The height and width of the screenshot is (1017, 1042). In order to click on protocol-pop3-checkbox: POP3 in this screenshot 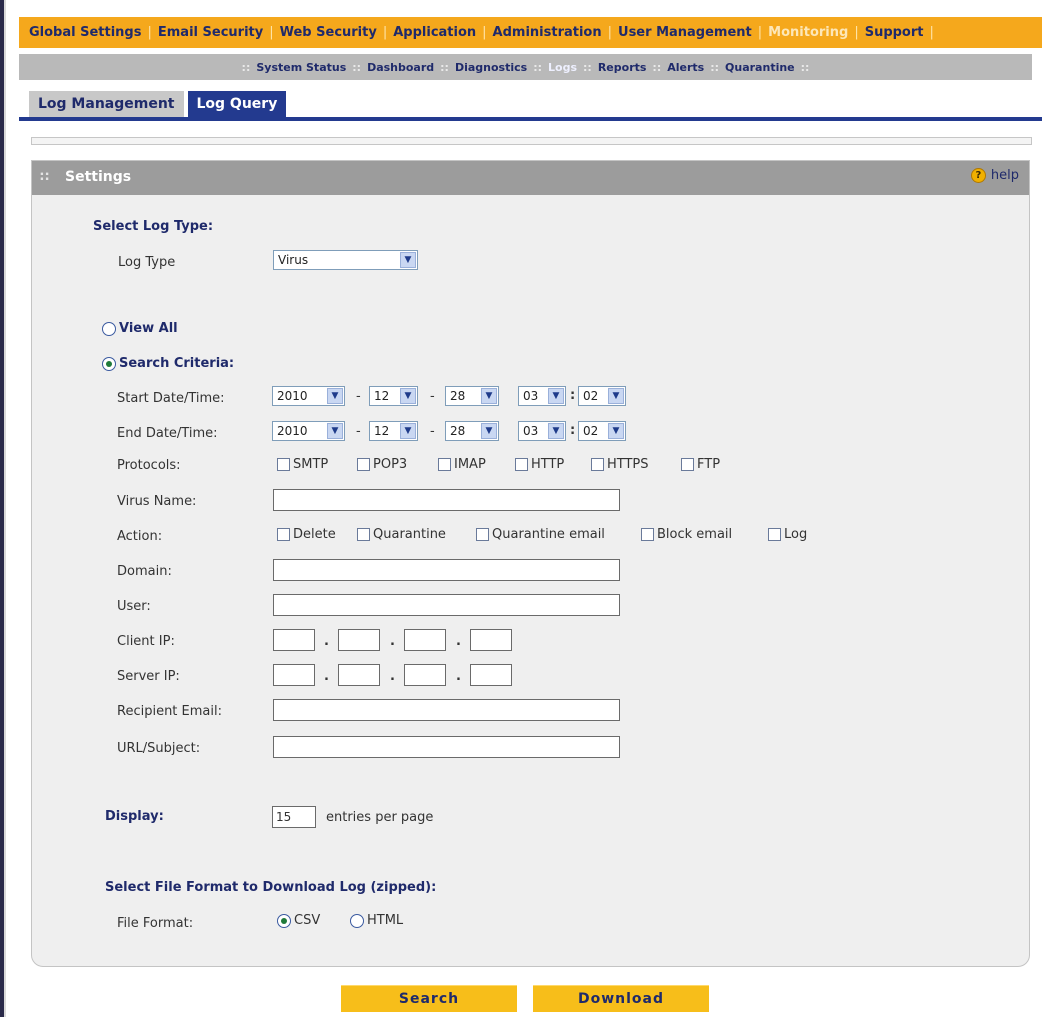, I will do `click(382, 464)`.